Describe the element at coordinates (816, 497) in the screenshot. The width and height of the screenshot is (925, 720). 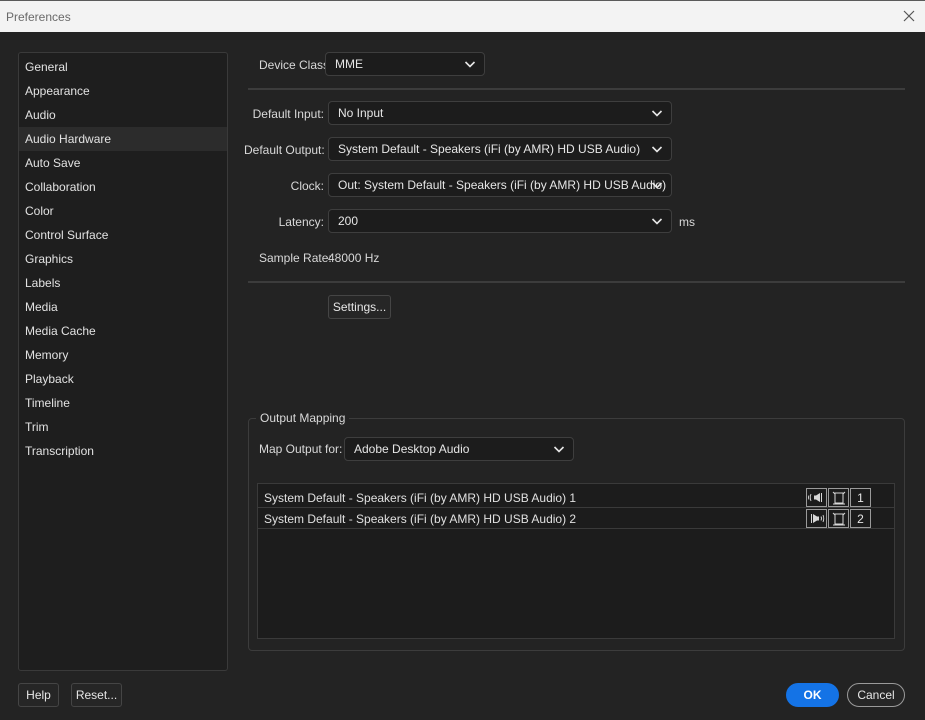
I see `speaker-left-icon` at that location.